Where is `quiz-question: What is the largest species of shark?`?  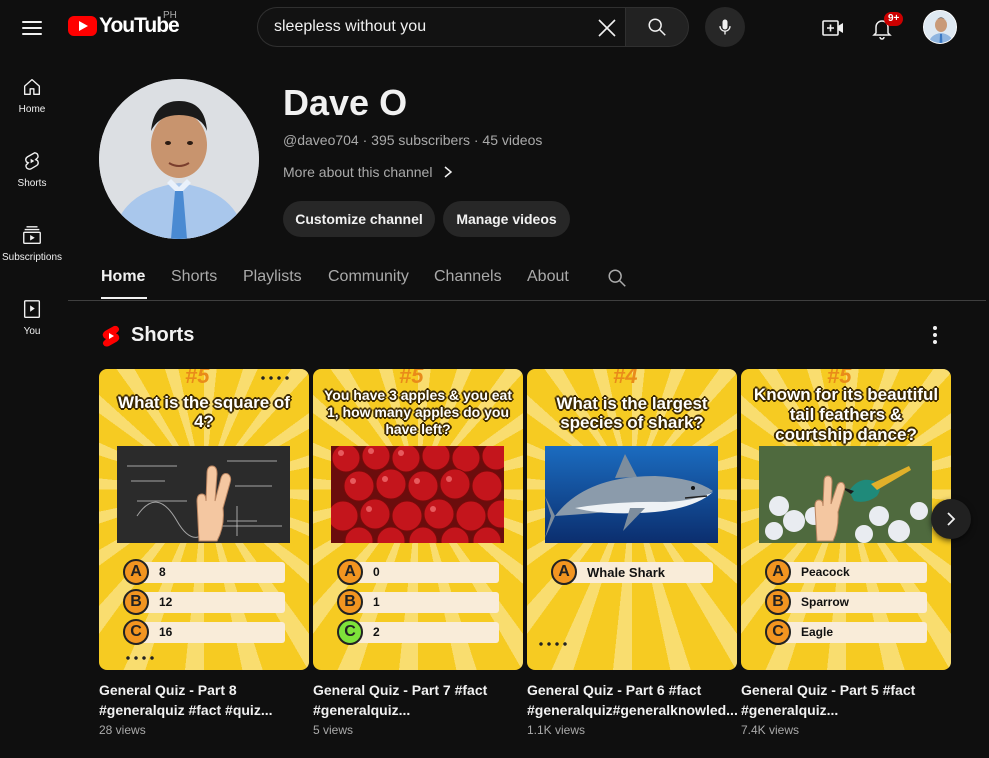
quiz-question: What is the largest species of shark? is located at coordinates (632, 413).